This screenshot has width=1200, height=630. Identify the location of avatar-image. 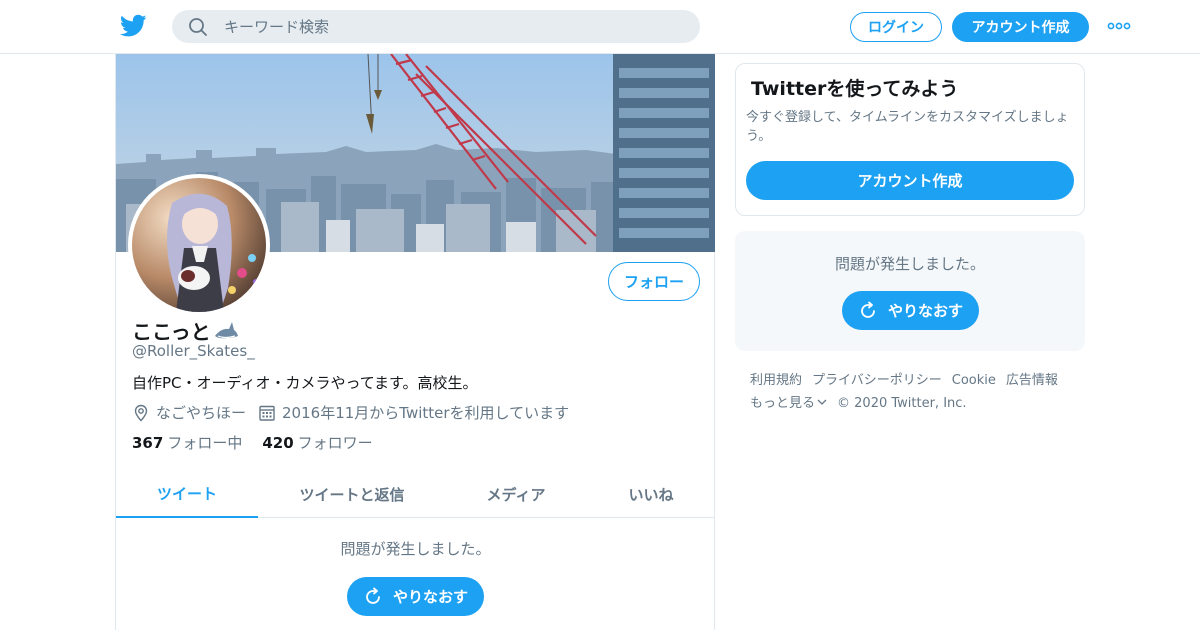
(199, 245).